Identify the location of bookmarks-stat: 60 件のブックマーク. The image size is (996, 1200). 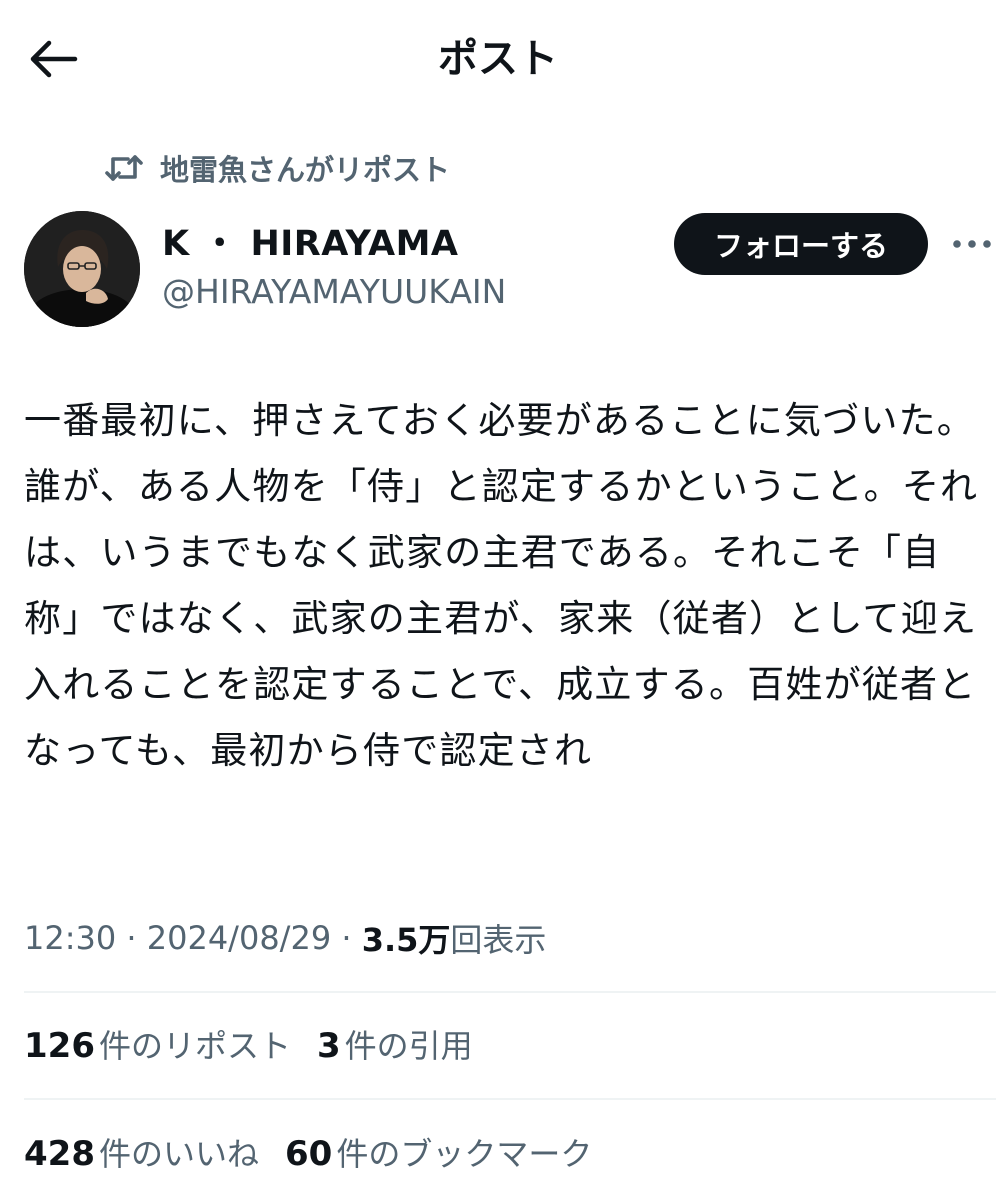
(438, 1152).